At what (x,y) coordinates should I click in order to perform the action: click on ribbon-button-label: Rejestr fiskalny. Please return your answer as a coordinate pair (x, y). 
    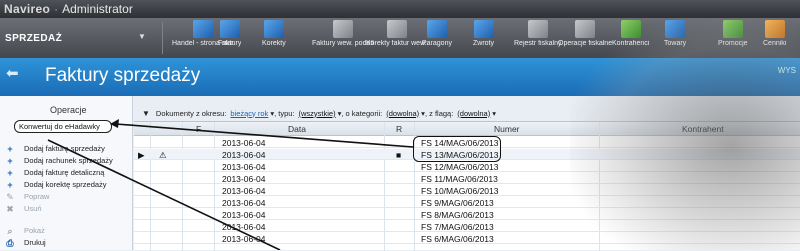
    Looking at the image, I should click on (538, 43).